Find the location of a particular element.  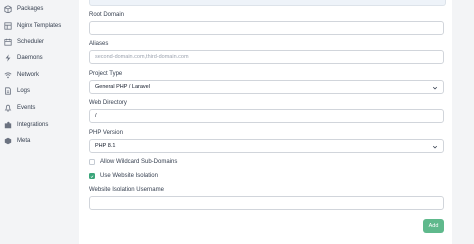

sidebar-item-daemons: Daemons is located at coordinates (23, 58).